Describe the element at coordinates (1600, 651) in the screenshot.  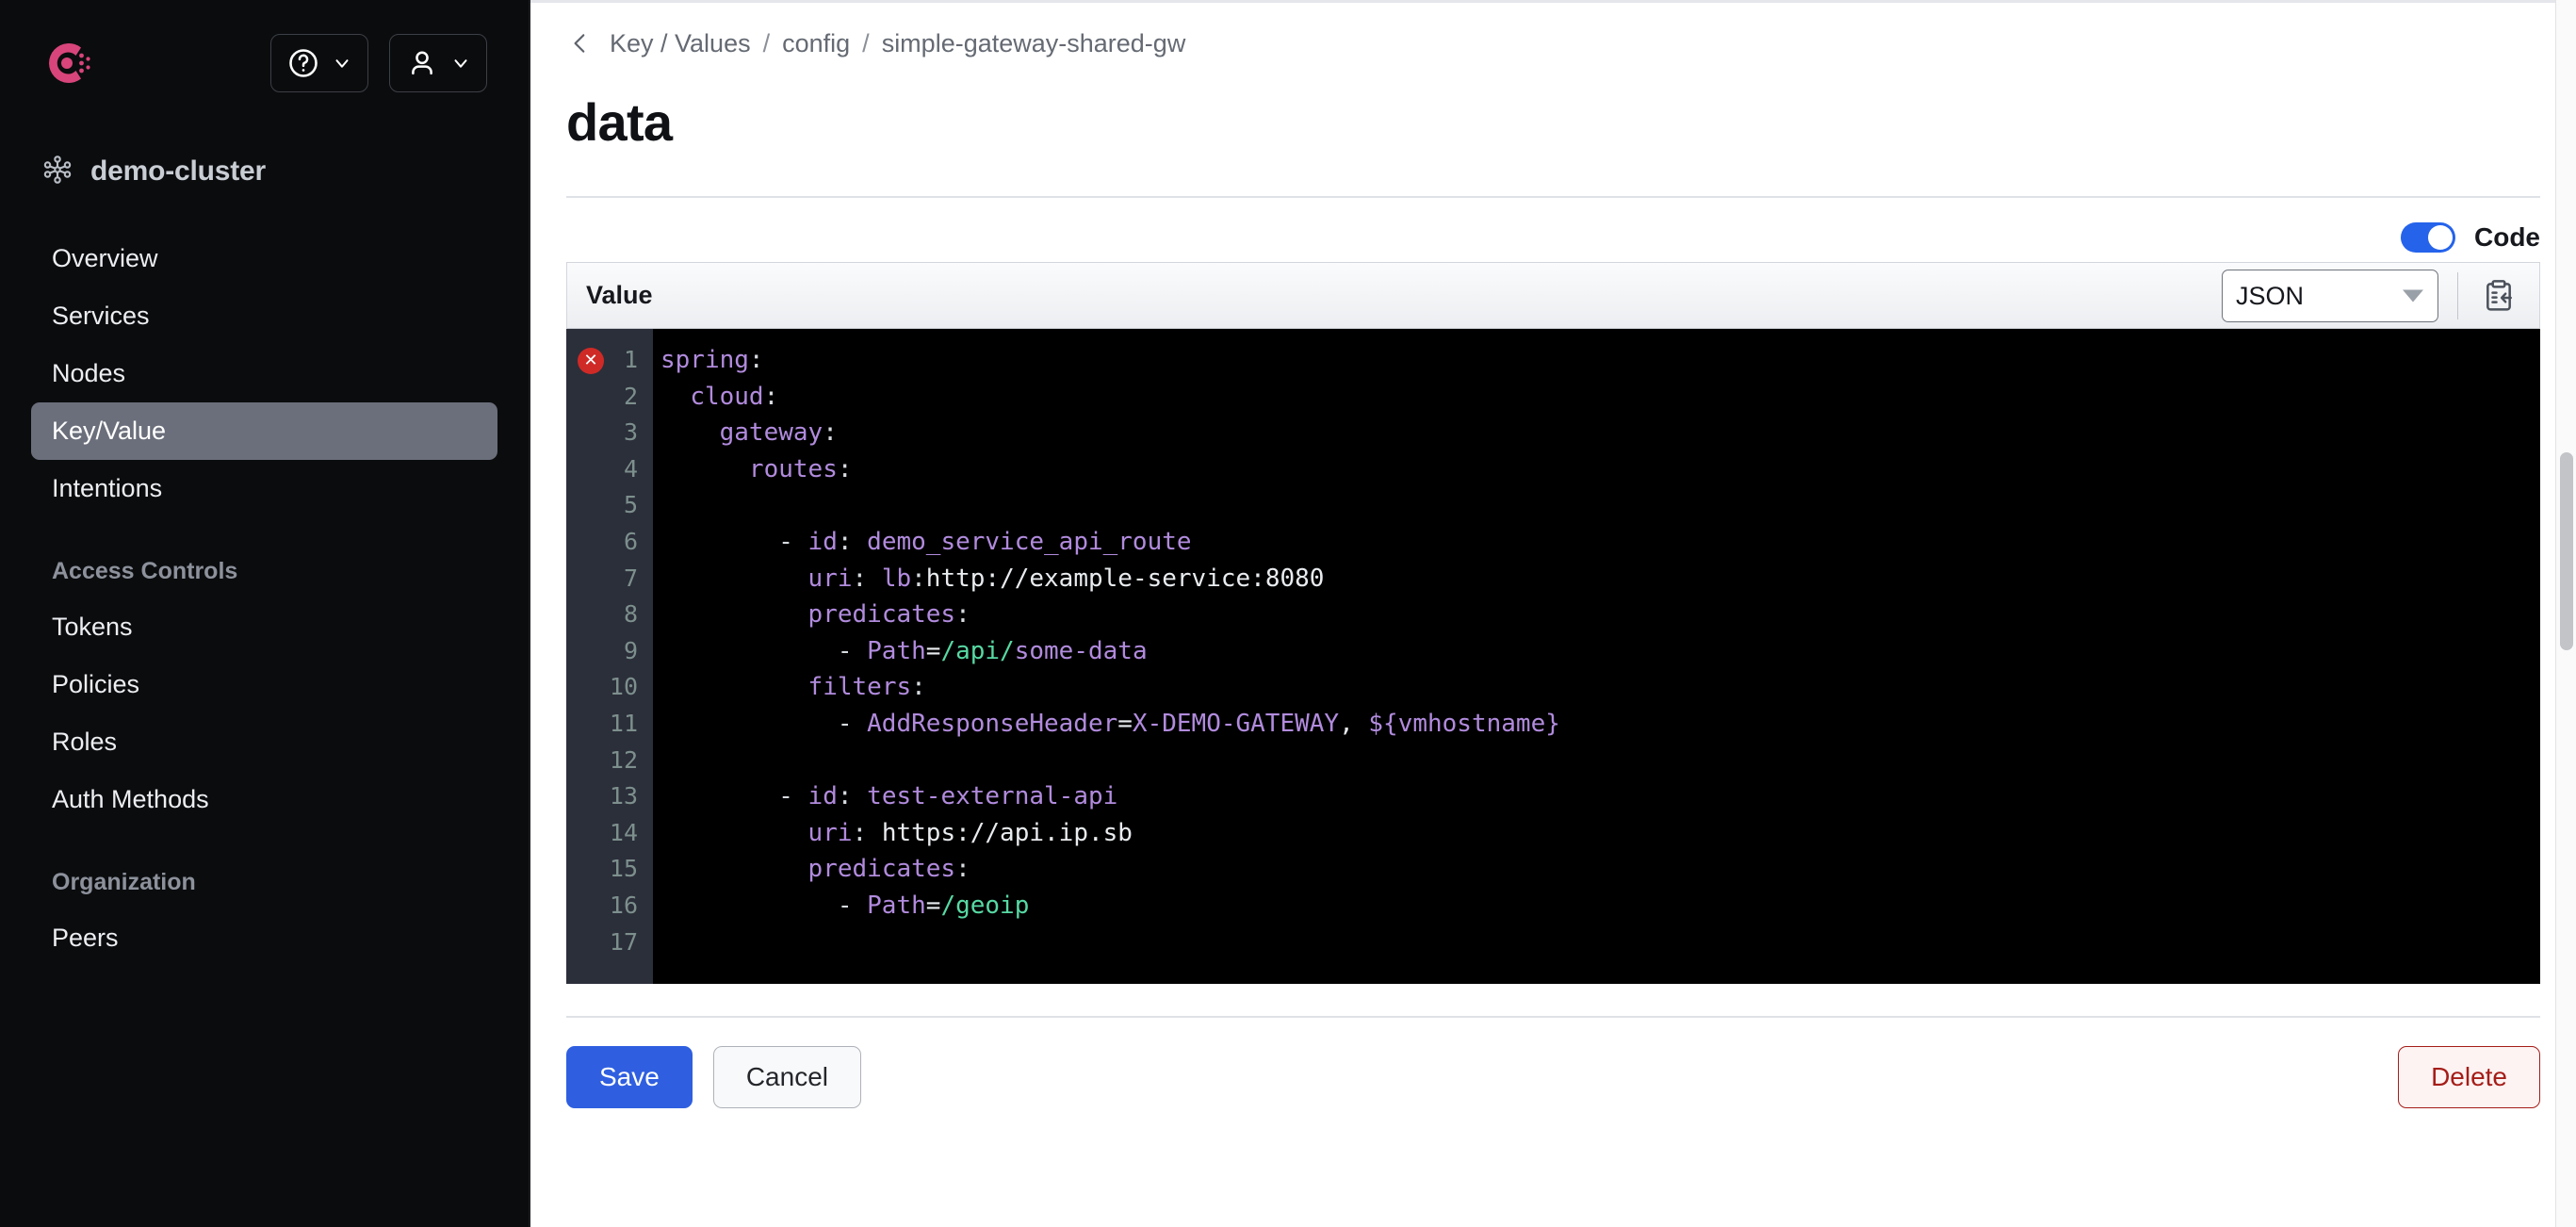
I see `code-line: - Path=/api/some-data` at that location.